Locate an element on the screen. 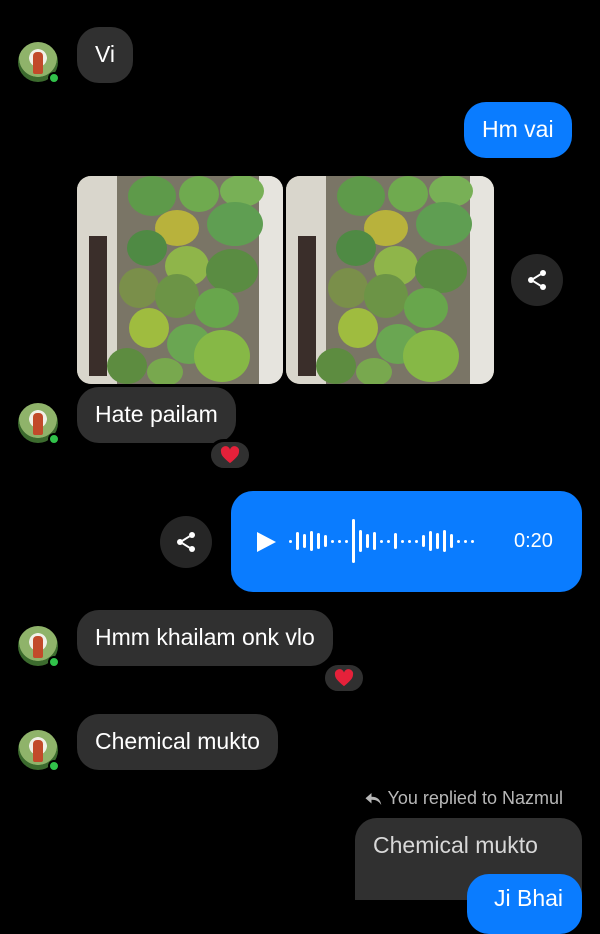  voice-waveform is located at coordinates (389, 541).